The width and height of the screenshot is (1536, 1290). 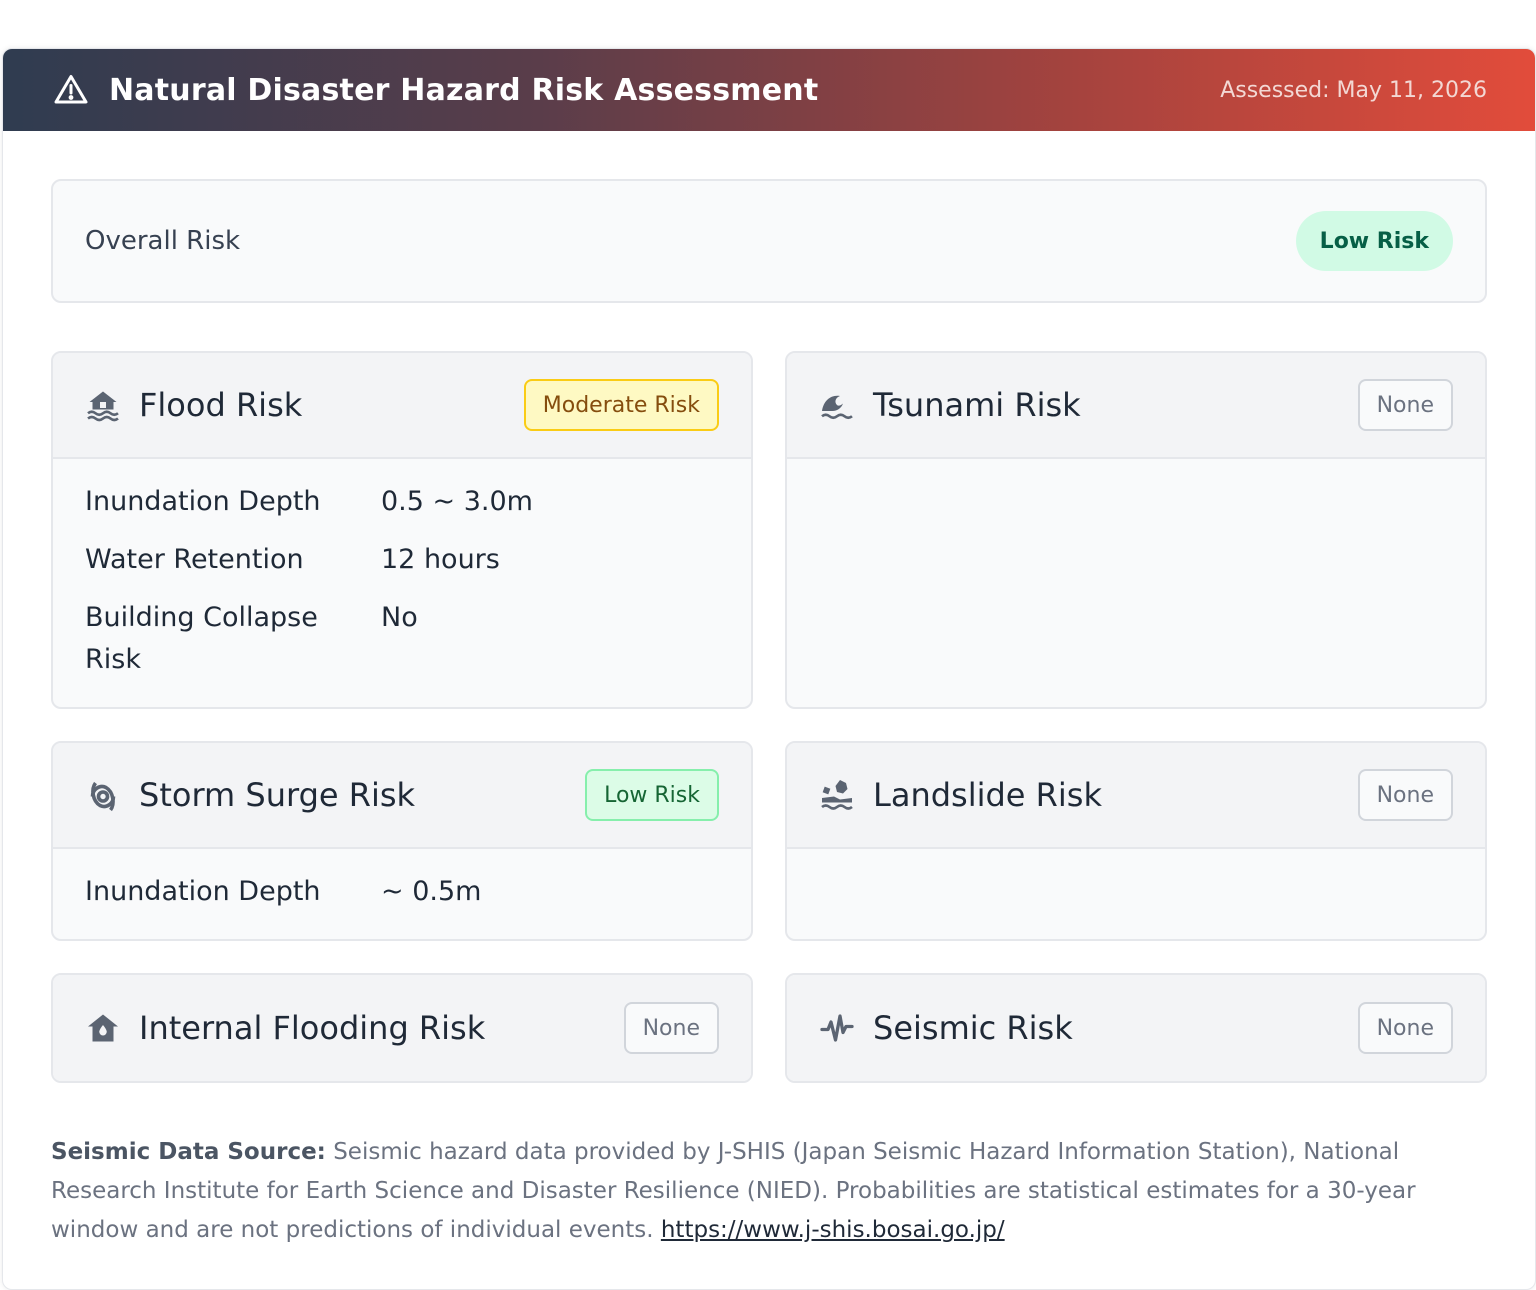 What do you see at coordinates (987, 795) in the screenshot?
I see `card-title: Landslide Risk` at bounding box center [987, 795].